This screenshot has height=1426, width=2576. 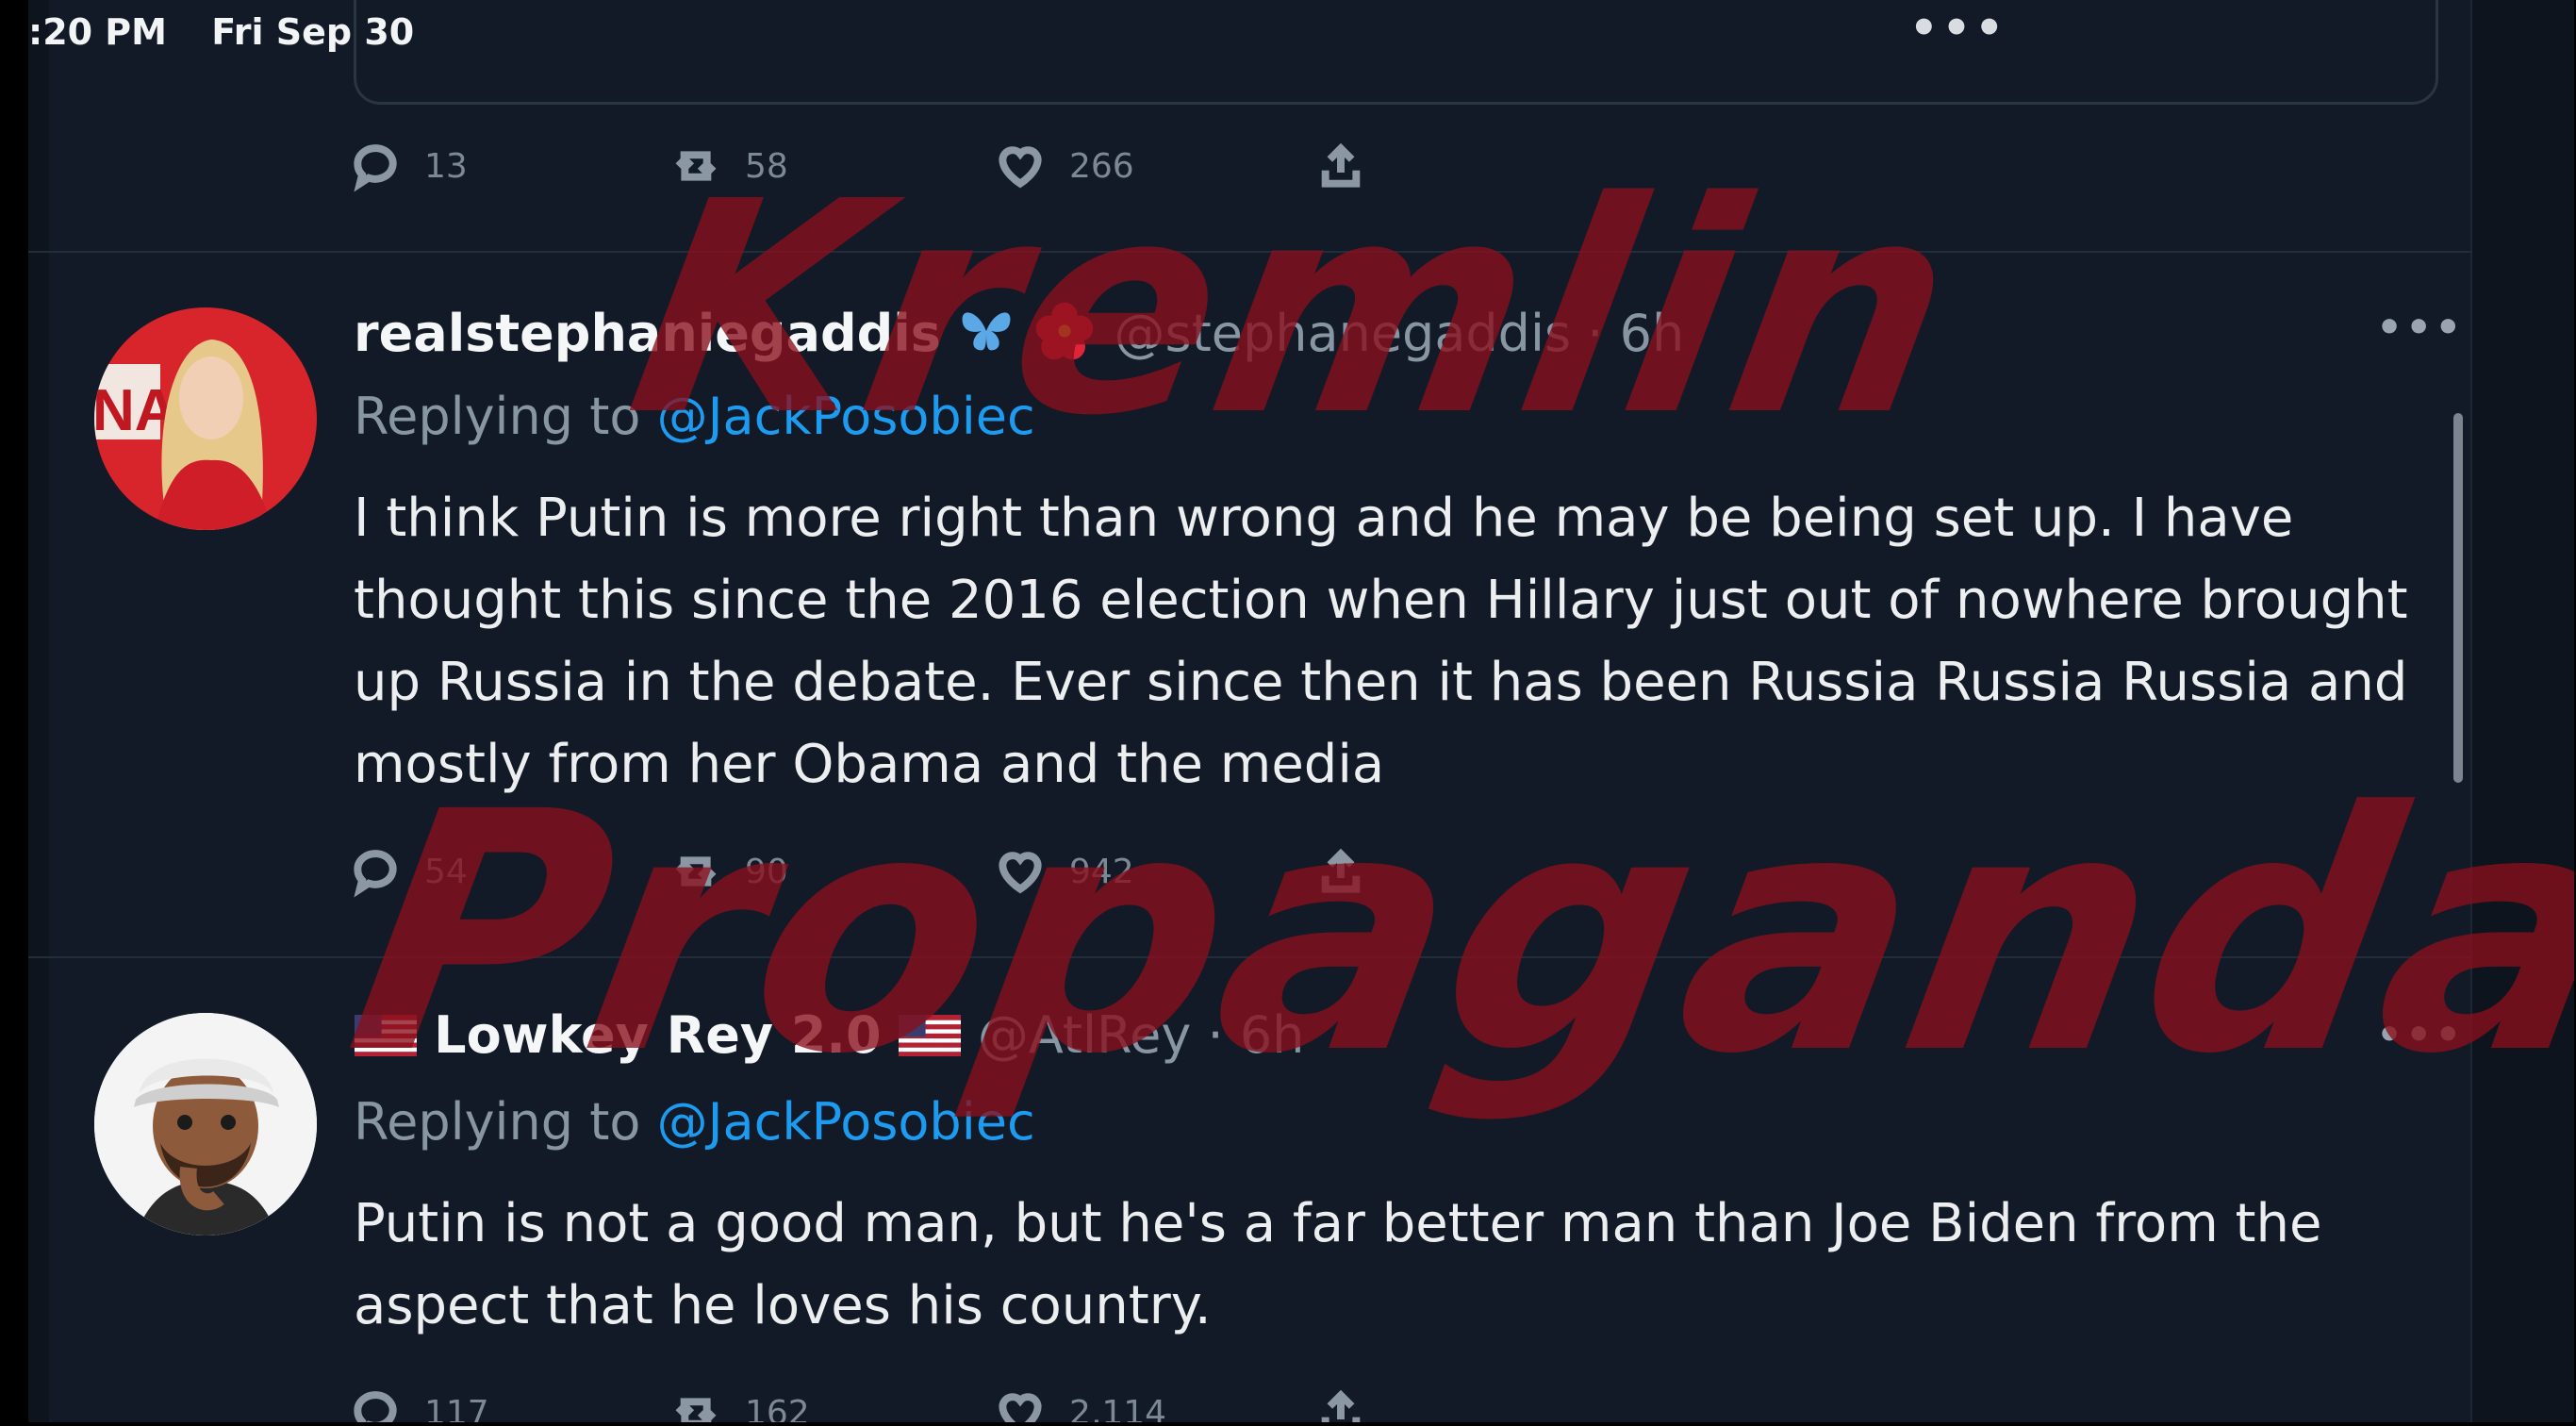 I want to click on tweet-actions: 117 162 2,114, so click(x=869, y=1404).